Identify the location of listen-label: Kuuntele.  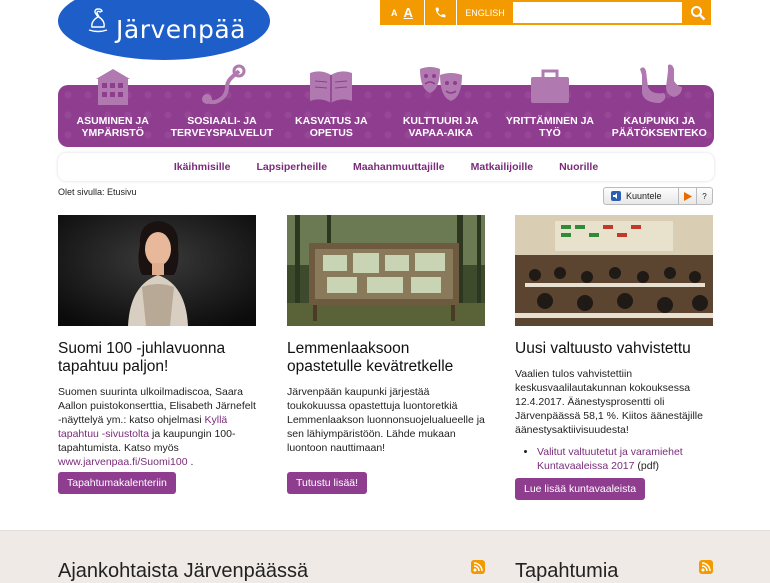
(652, 196).